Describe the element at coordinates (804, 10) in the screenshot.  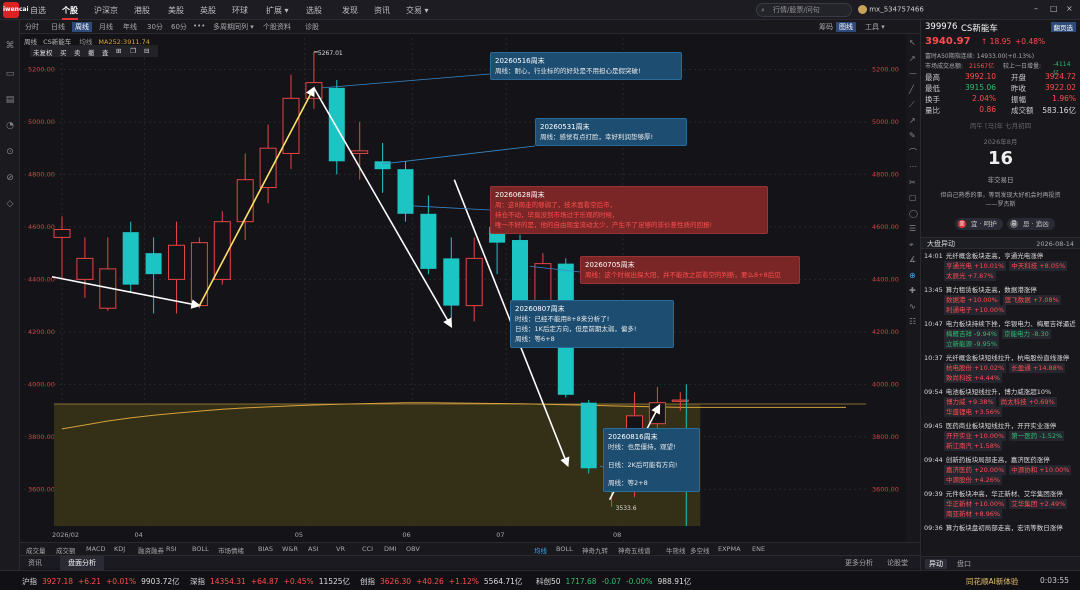
I see `search-input: ⌕ 行情/股票/问句` at that location.